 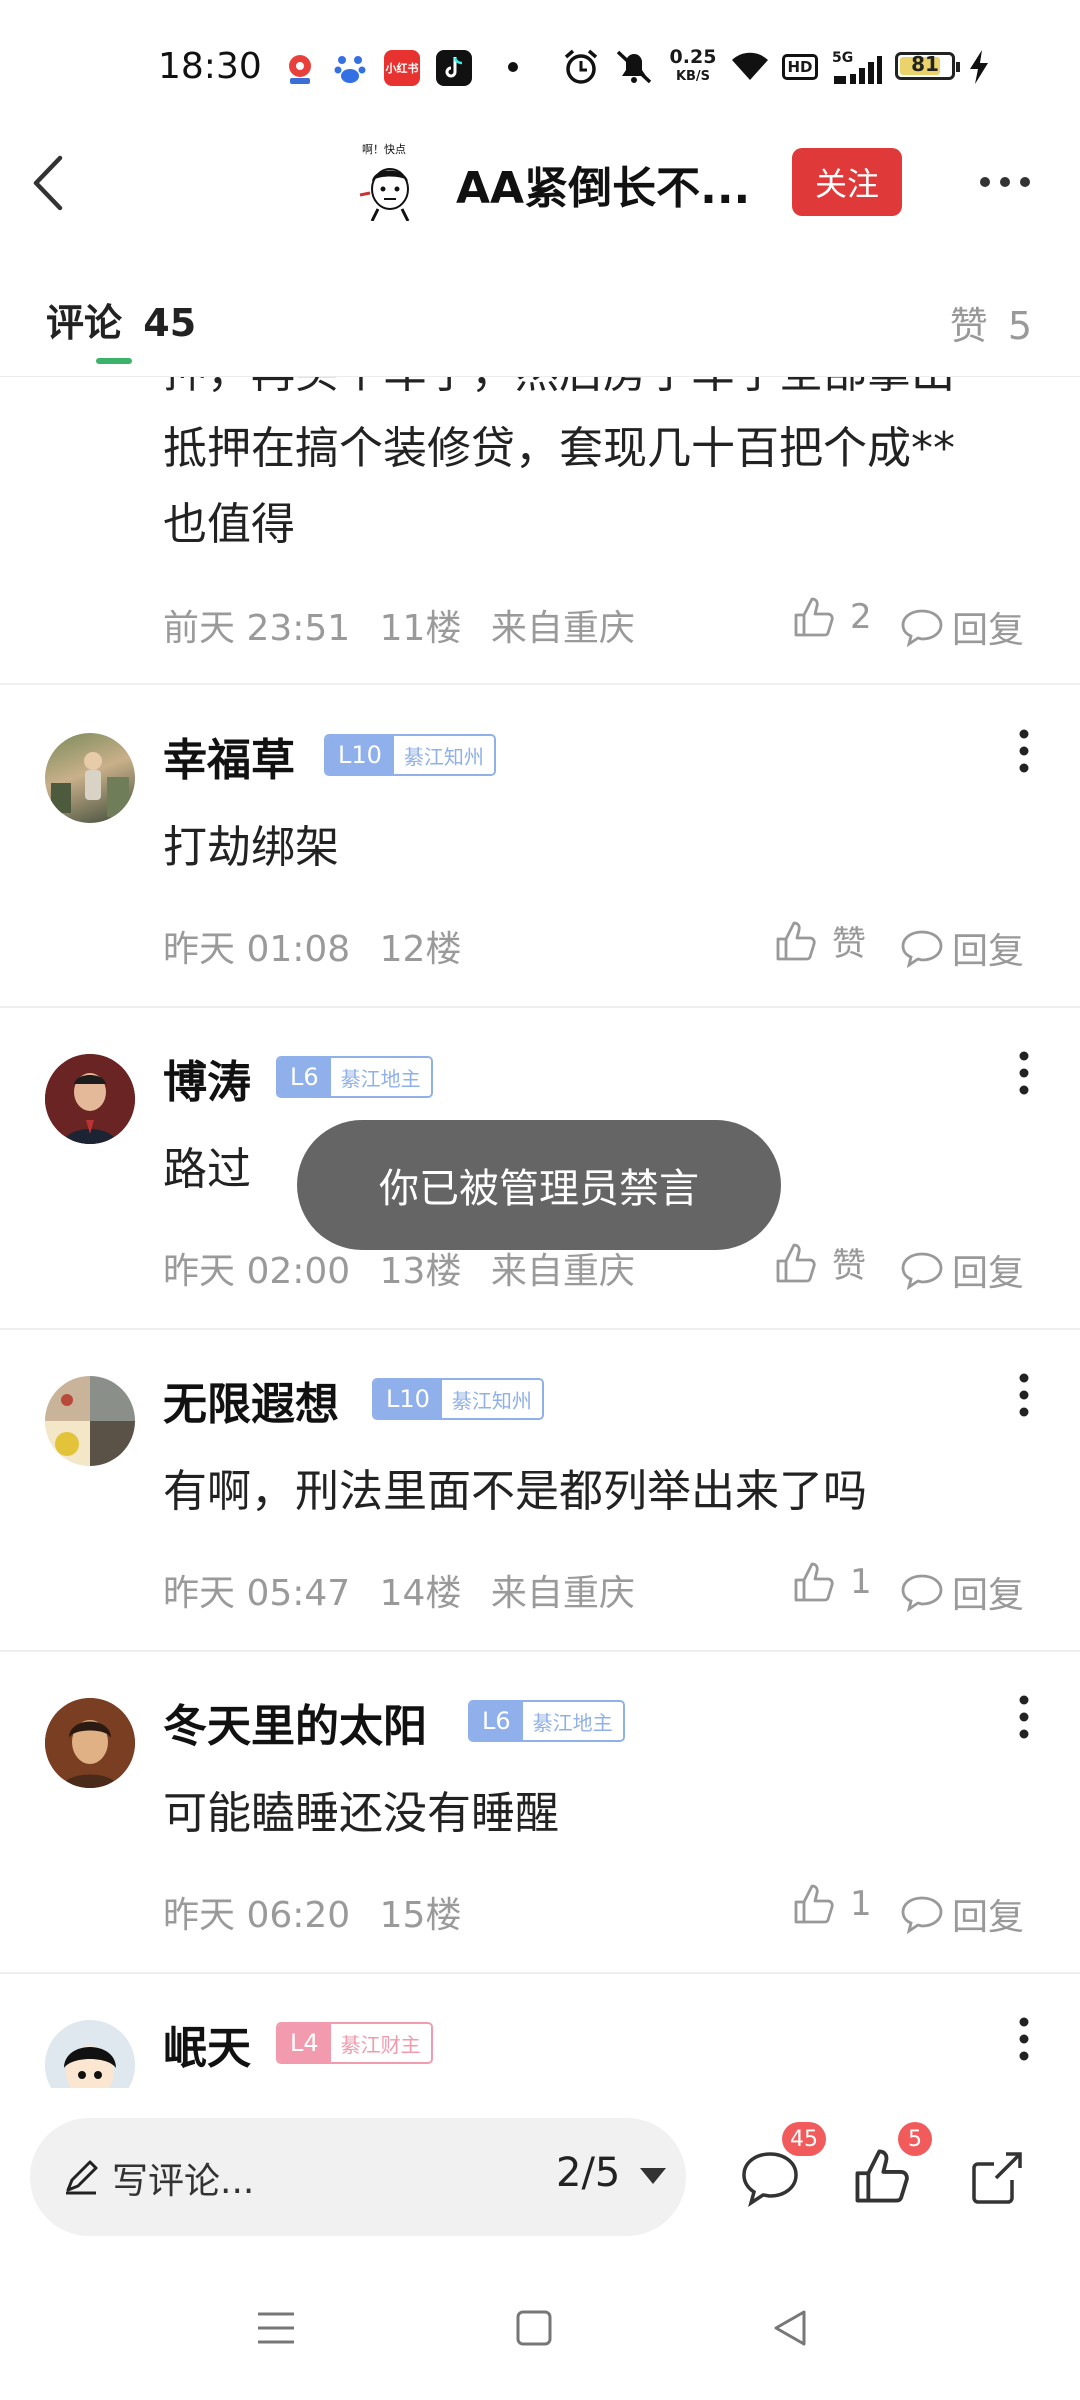 I want to click on level-value: L10, so click(x=360, y=755).